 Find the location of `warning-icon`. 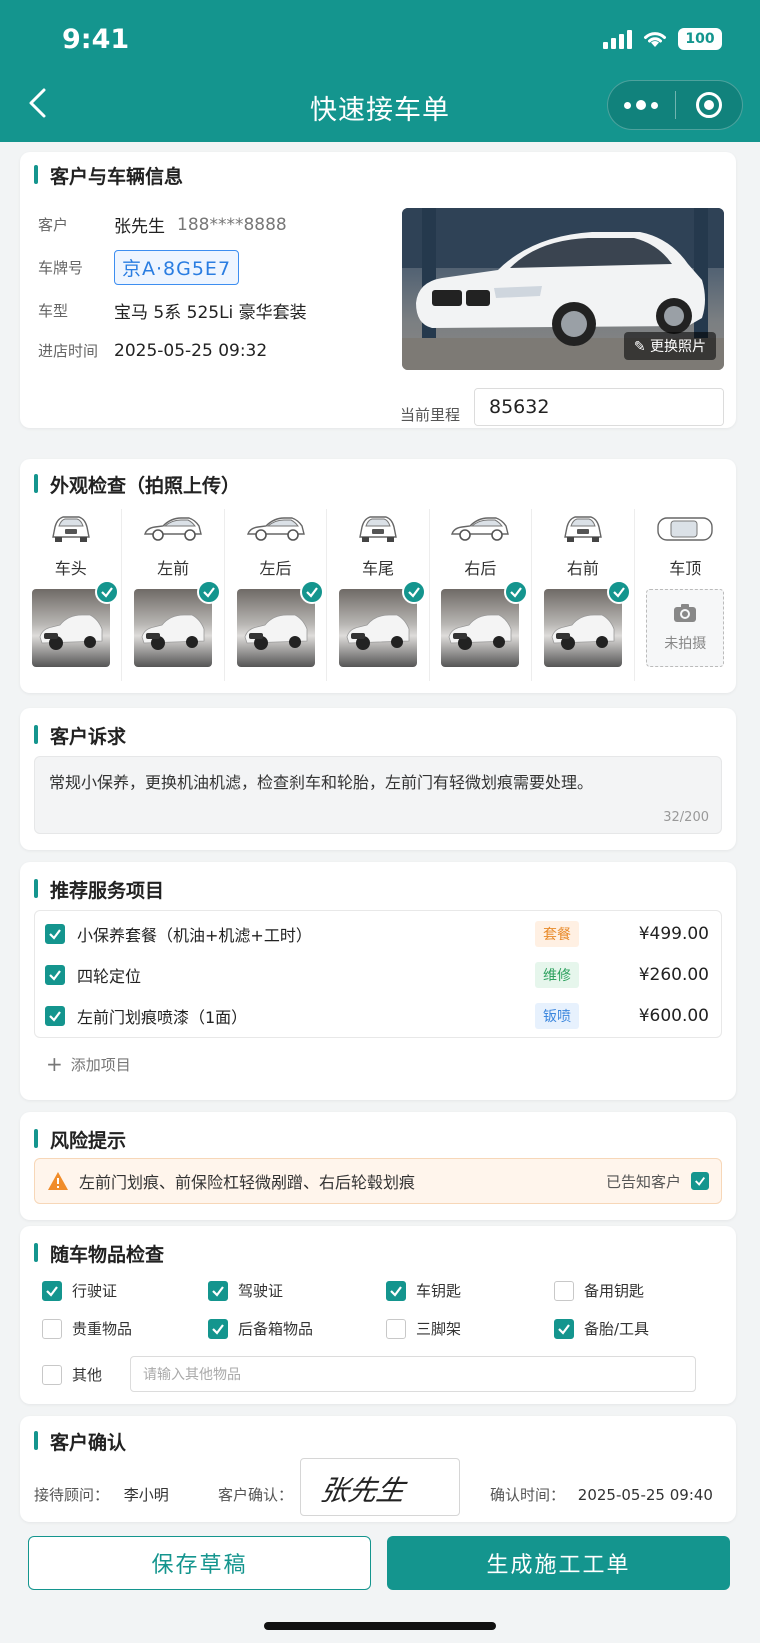

warning-icon is located at coordinates (58, 1181).